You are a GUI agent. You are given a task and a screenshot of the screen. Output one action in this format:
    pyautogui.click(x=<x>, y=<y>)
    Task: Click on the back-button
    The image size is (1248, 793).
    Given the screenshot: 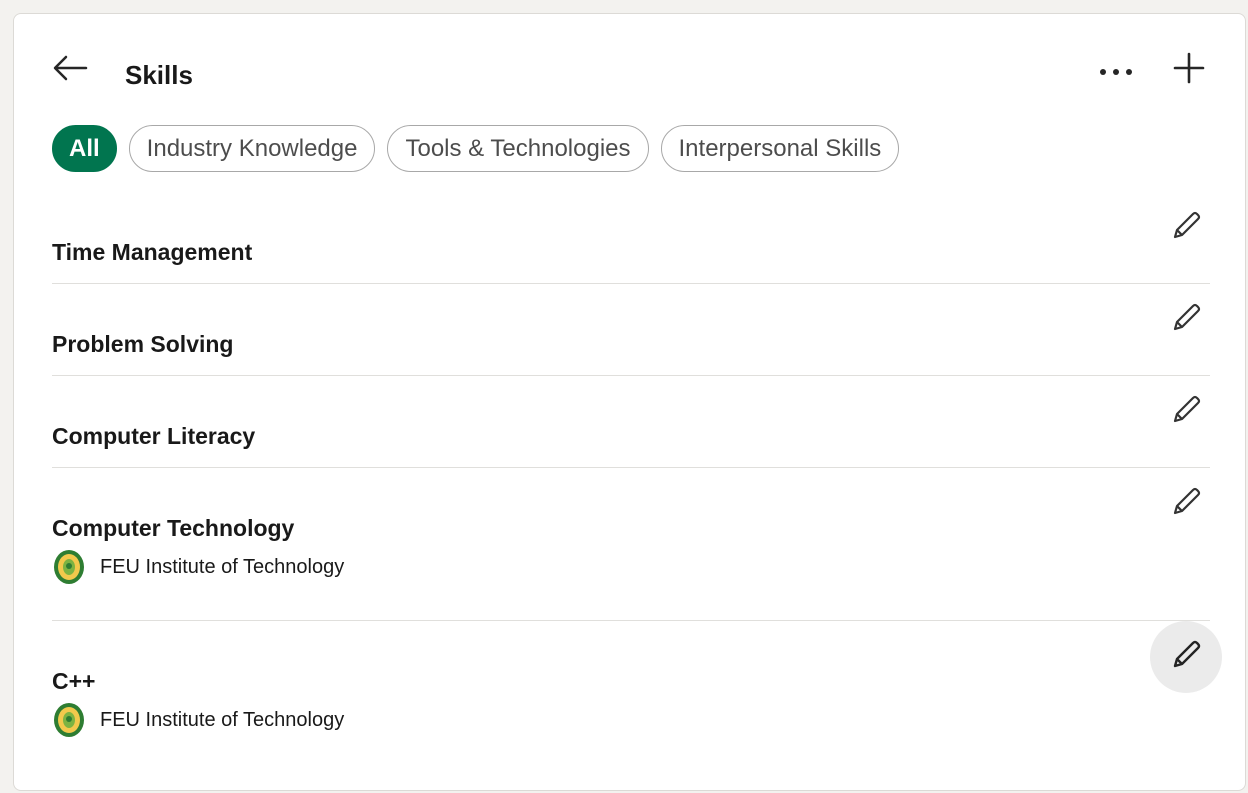 What is the action you would take?
    pyautogui.click(x=70, y=70)
    